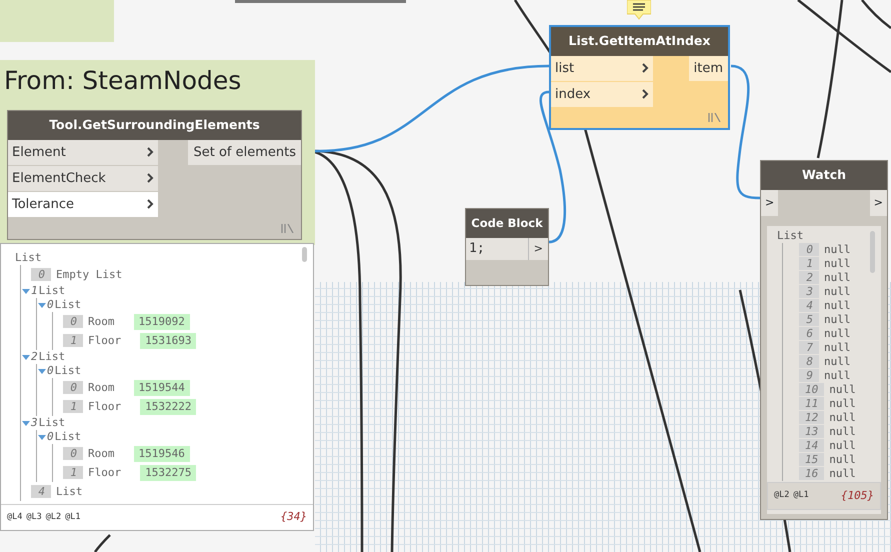 This screenshot has height=552, width=891. I want to click on item-count: {105}, so click(857, 496).